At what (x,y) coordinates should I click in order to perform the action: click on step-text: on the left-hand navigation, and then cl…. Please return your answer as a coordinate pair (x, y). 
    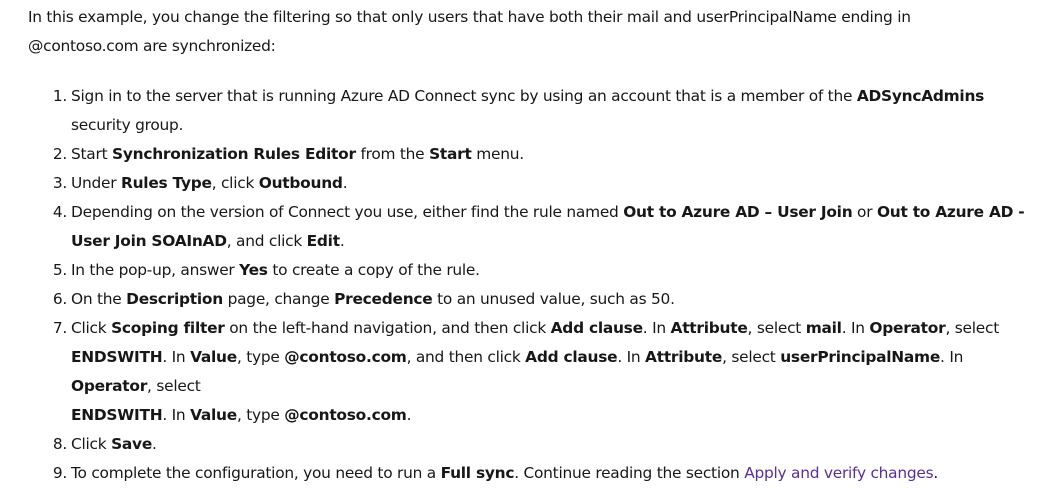
    Looking at the image, I should click on (387, 328).